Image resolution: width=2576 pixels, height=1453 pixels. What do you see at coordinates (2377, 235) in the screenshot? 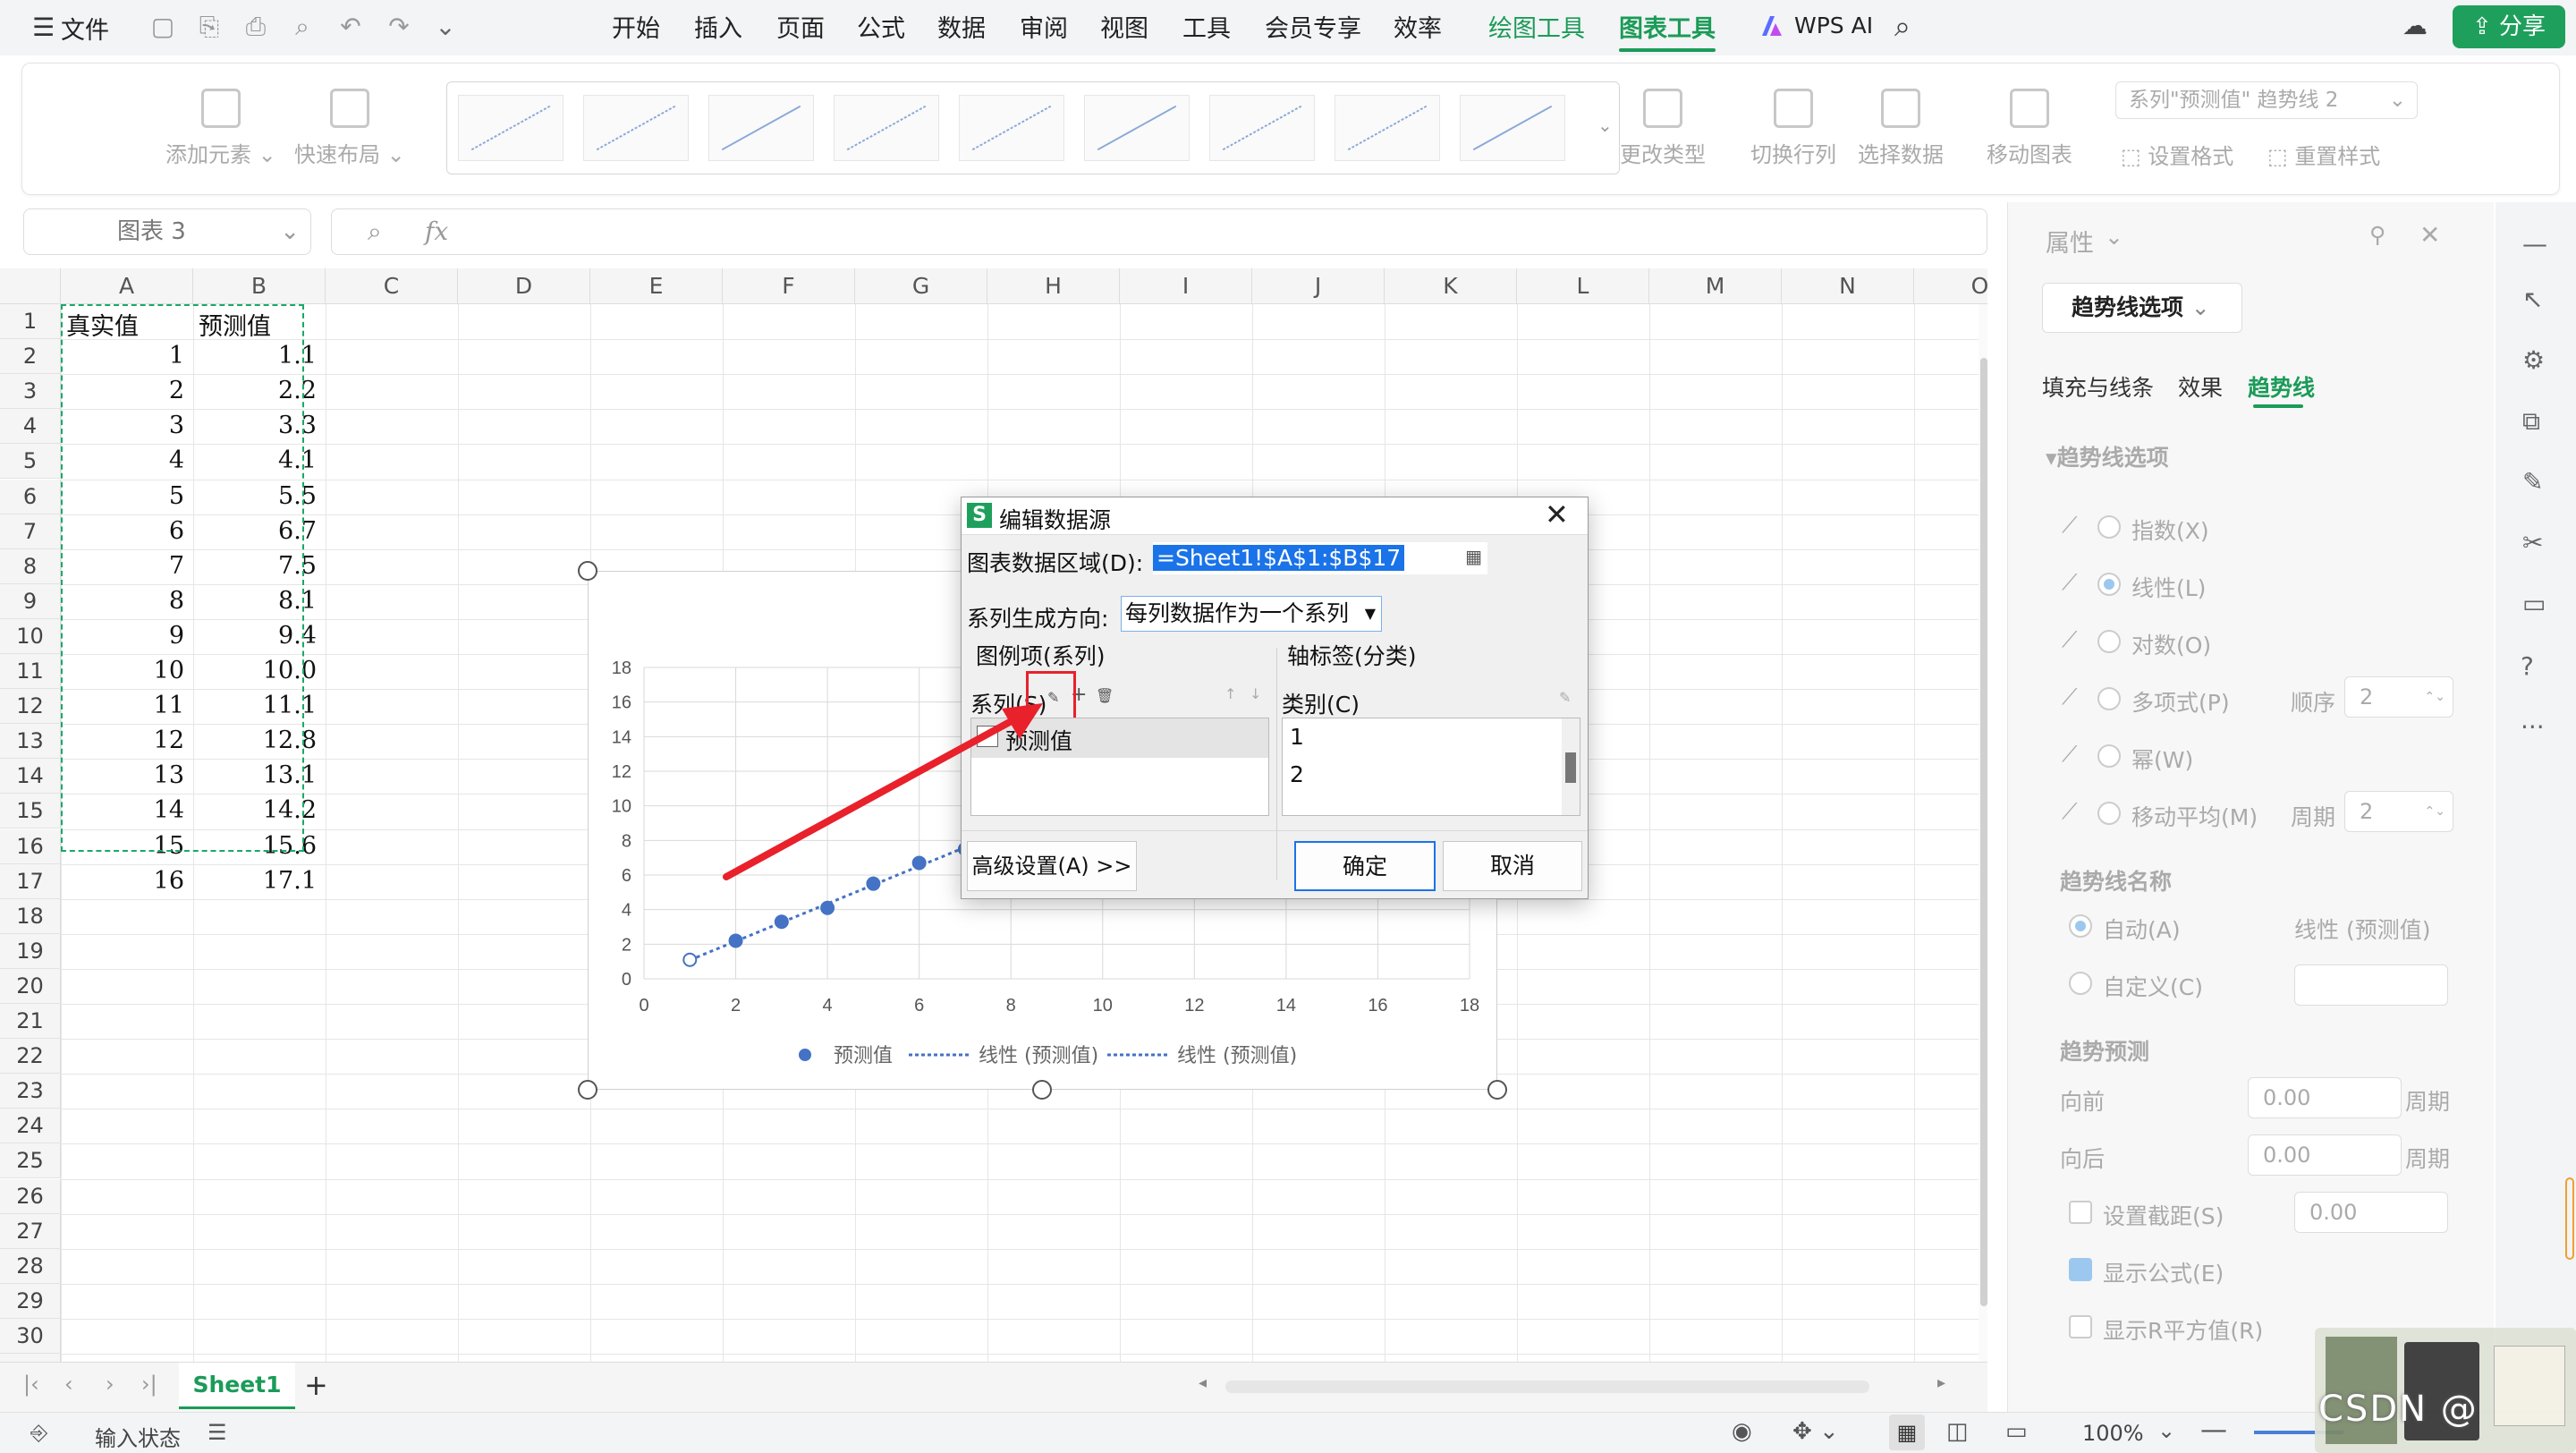
I see `pin-icon: ⚲` at bounding box center [2377, 235].